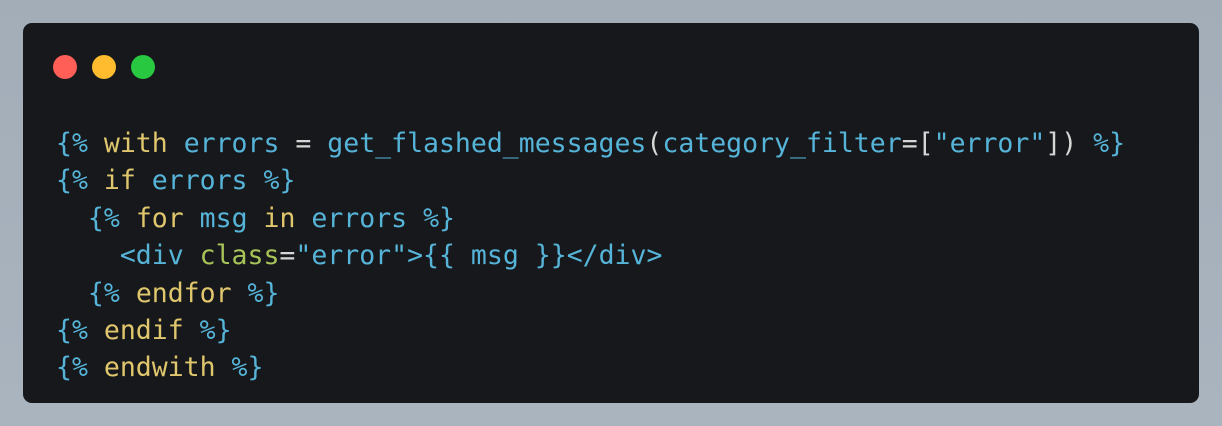 This screenshot has width=1222, height=426. What do you see at coordinates (590, 180) in the screenshot?
I see `code-line: {% if errors %}` at bounding box center [590, 180].